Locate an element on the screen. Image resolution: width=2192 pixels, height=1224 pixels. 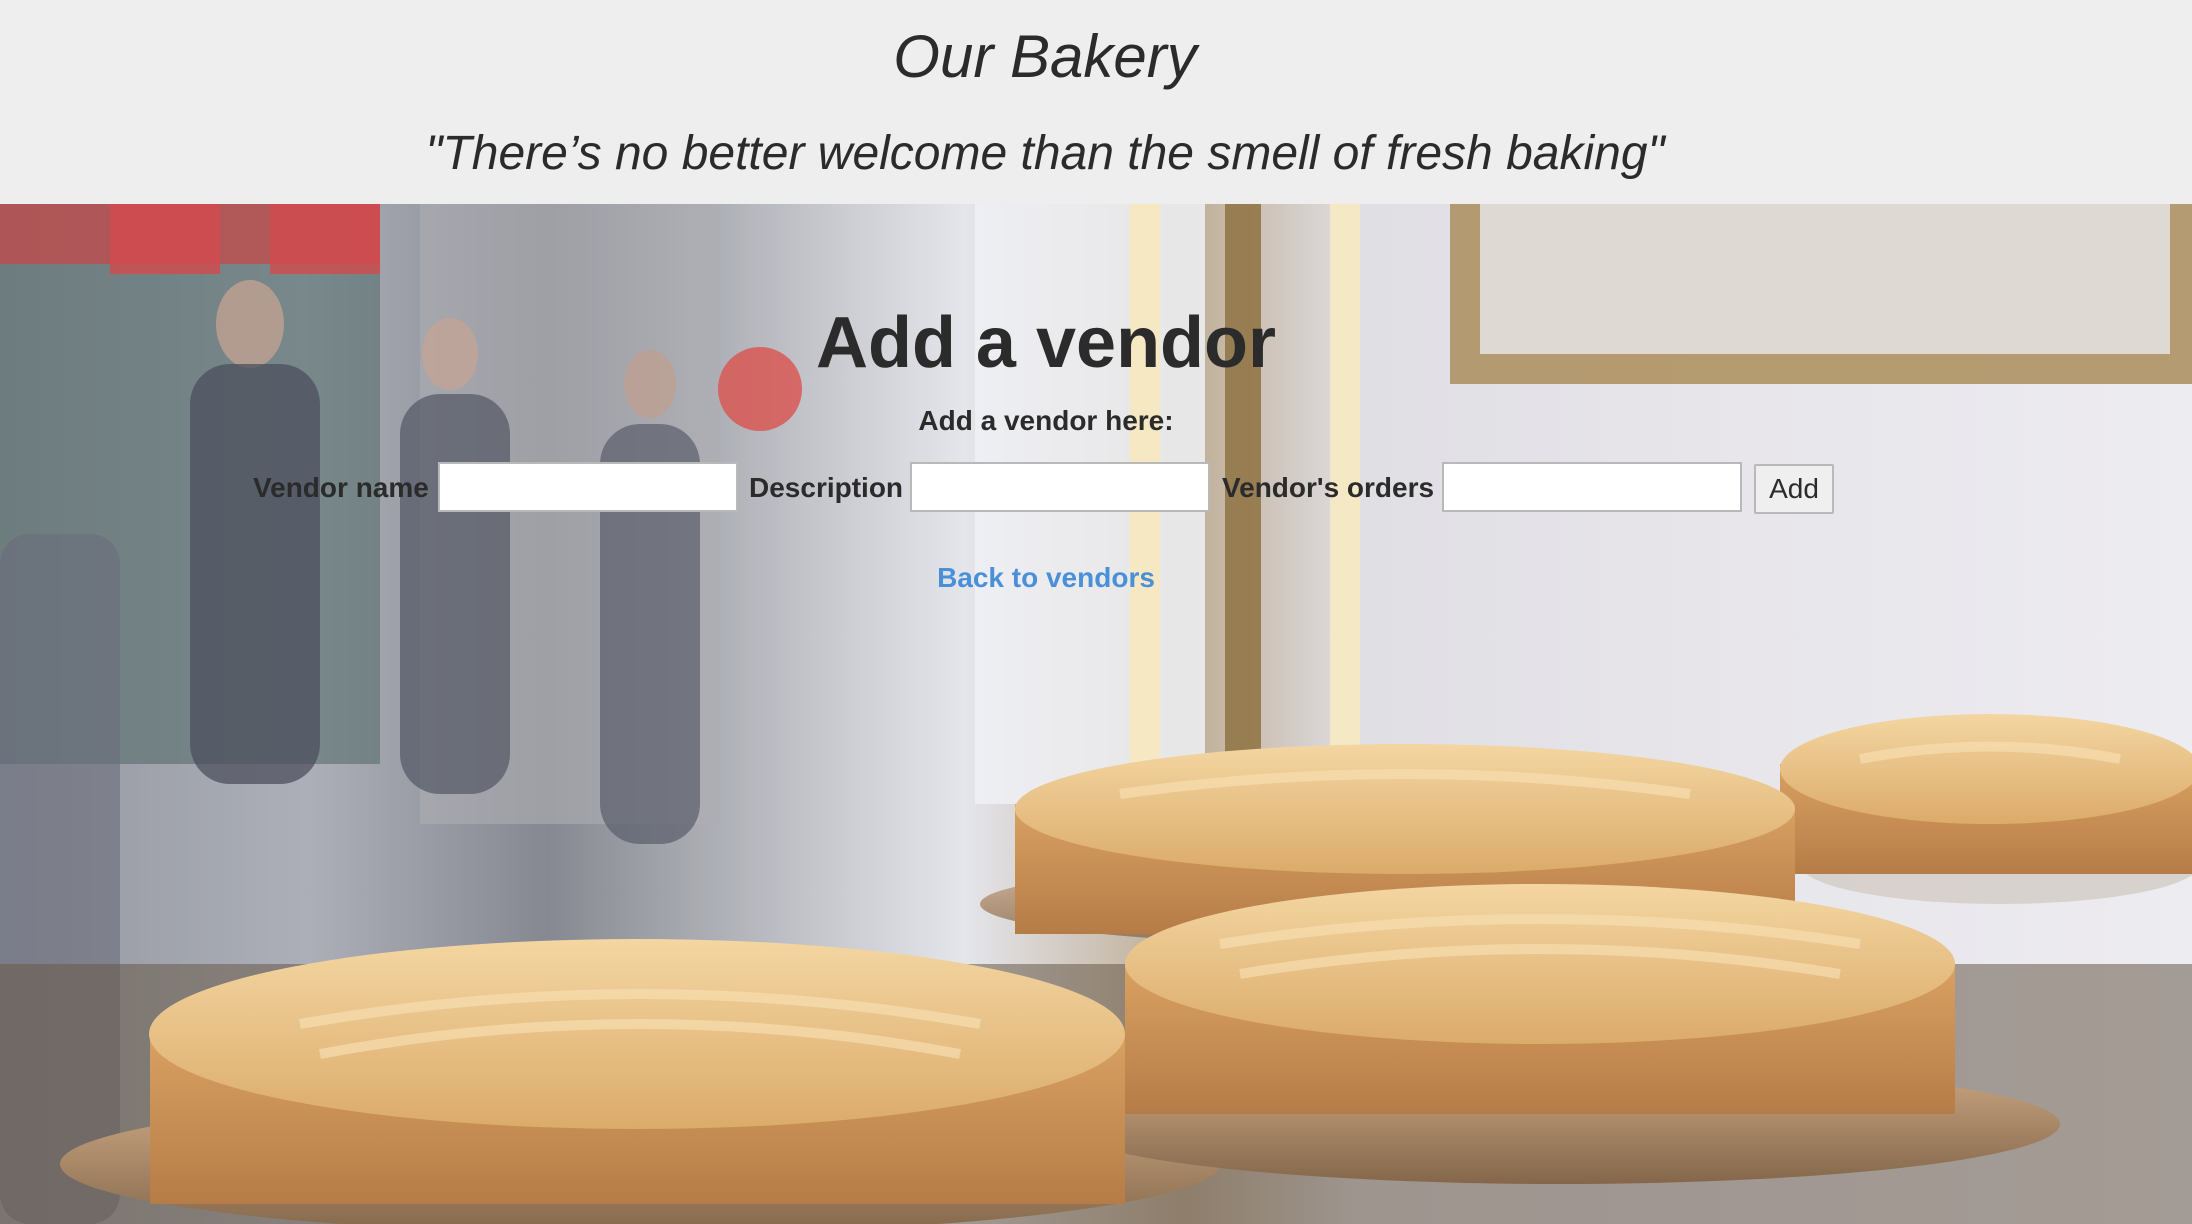
description-label: Description is located at coordinates (826, 487).